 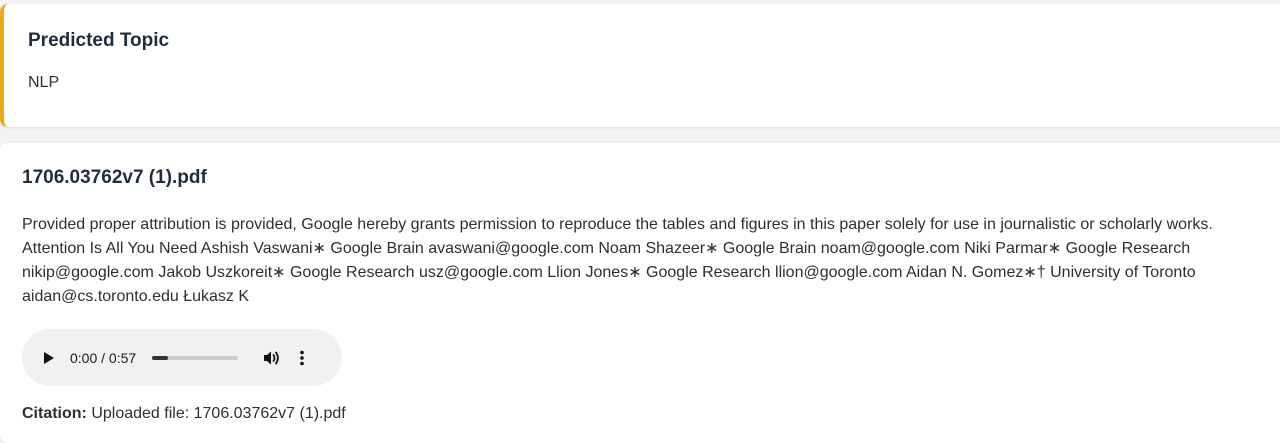 What do you see at coordinates (54, 413) in the screenshot?
I see `citation-label: Citation:` at bounding box center [54, 413].